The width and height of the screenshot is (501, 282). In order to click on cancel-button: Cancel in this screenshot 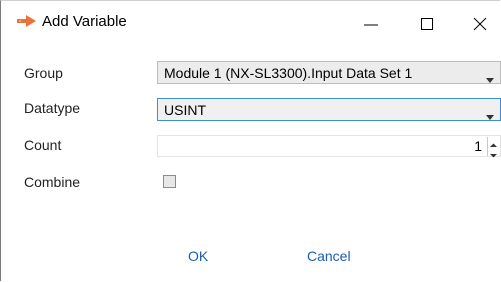, I will do `click(329, 256)`.